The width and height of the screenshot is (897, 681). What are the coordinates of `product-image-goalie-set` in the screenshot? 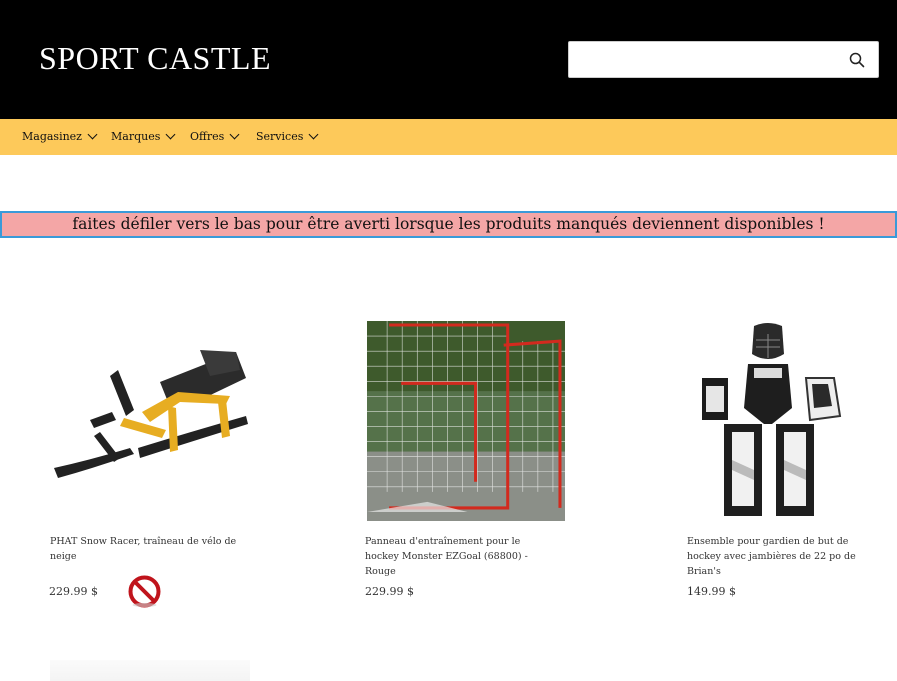 It's located at (788, 420).